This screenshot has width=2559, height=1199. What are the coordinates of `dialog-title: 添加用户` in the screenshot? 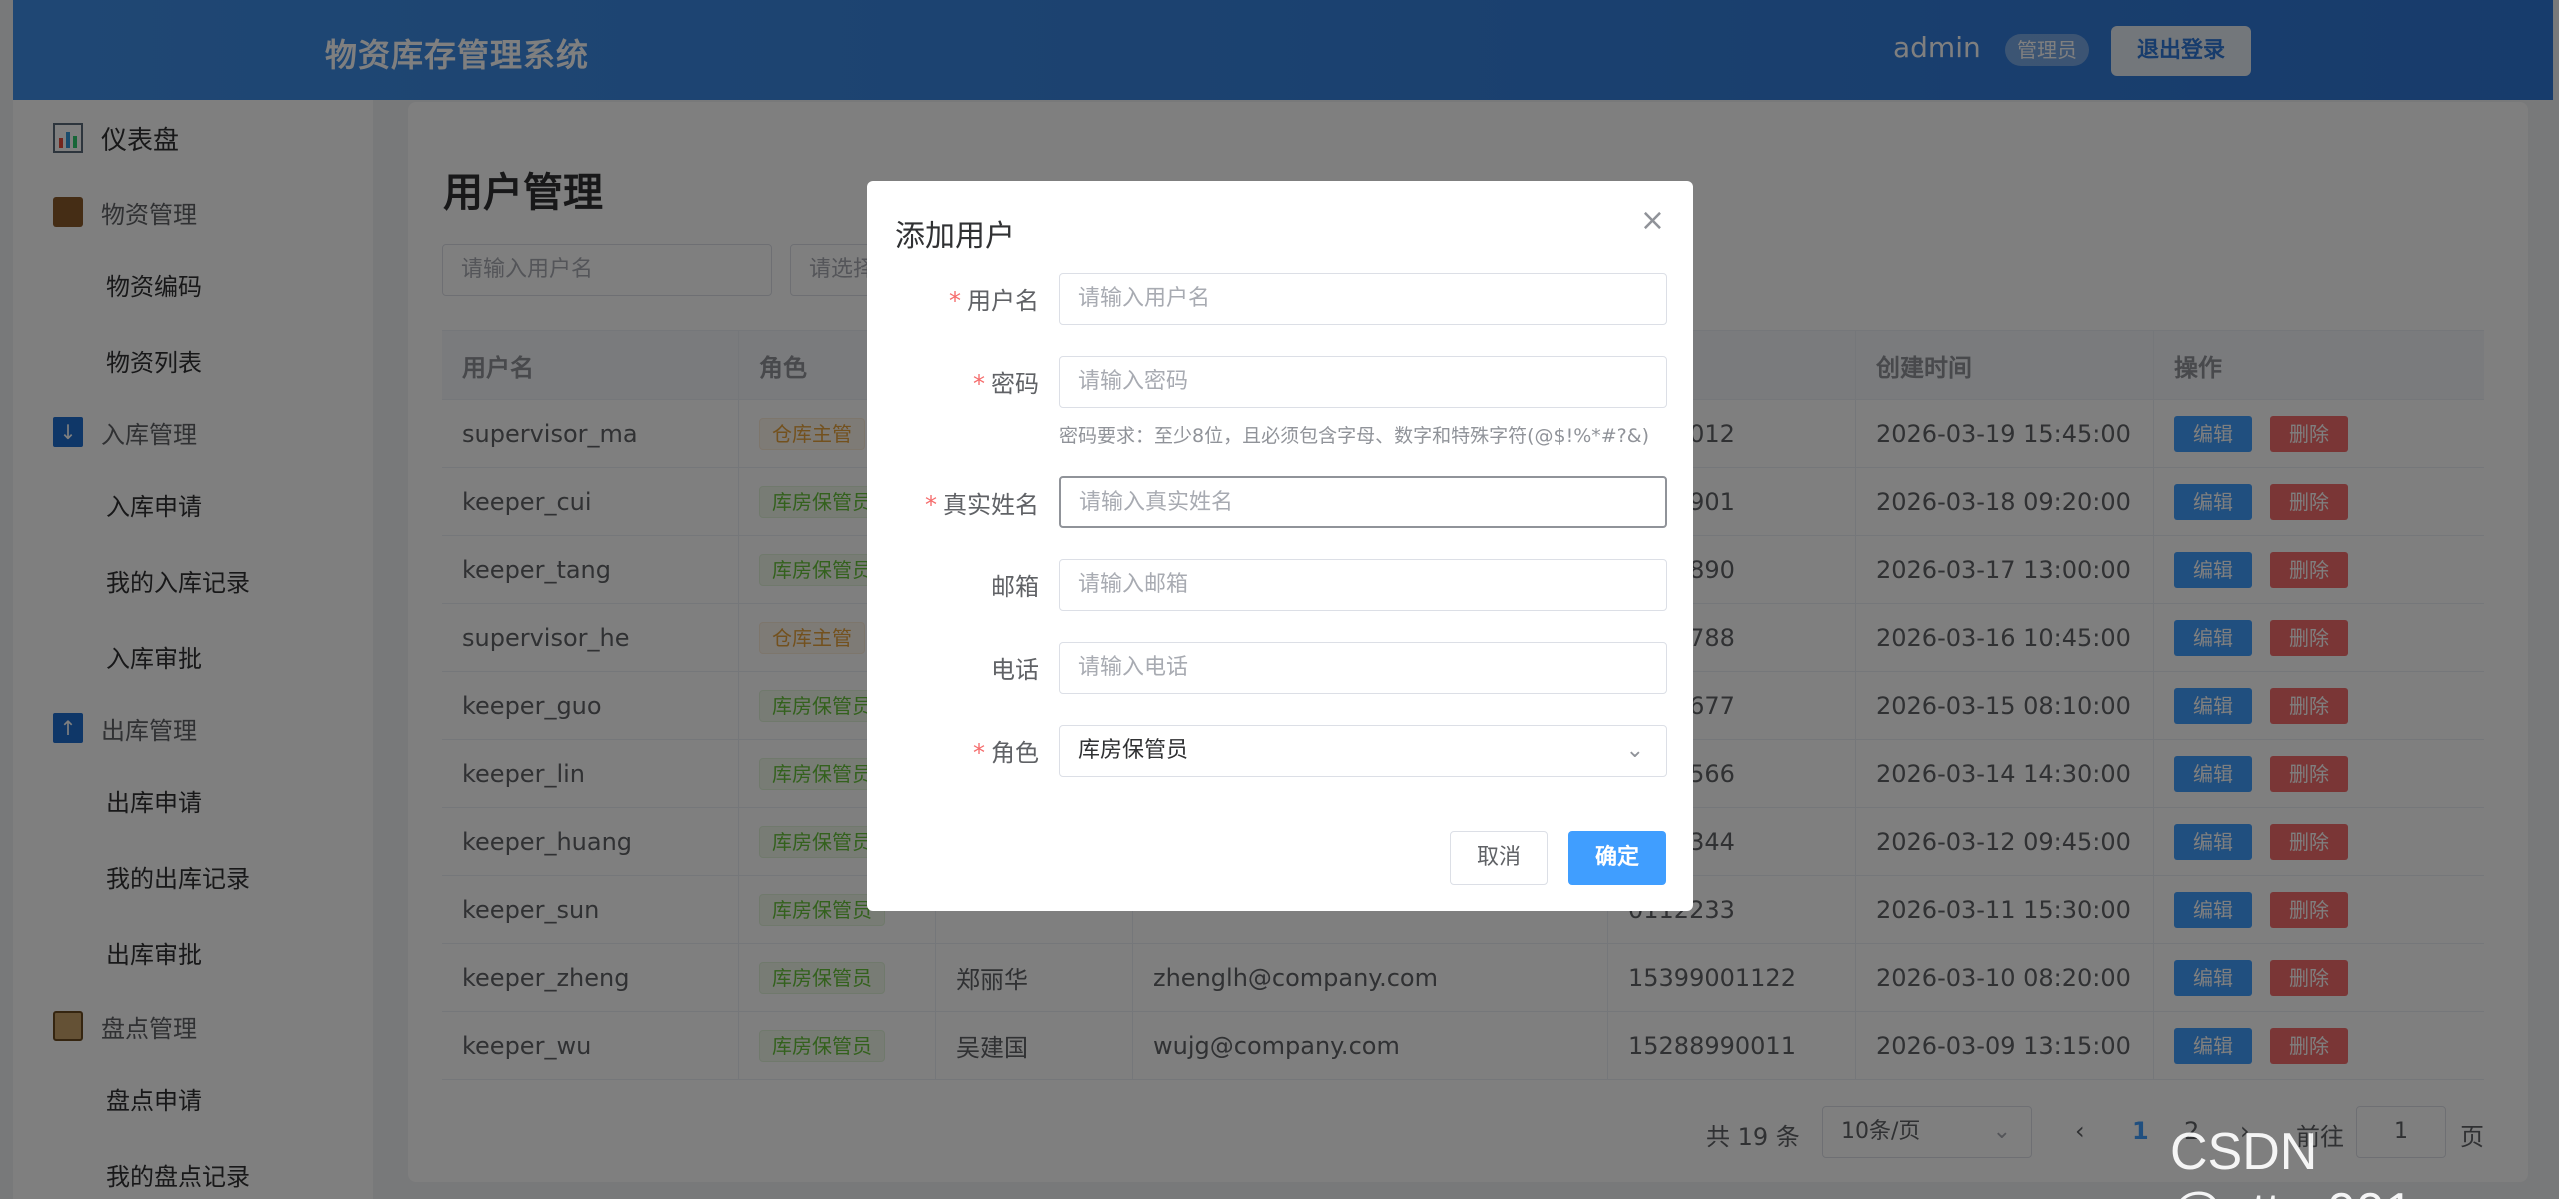 It's located at (955, 236).